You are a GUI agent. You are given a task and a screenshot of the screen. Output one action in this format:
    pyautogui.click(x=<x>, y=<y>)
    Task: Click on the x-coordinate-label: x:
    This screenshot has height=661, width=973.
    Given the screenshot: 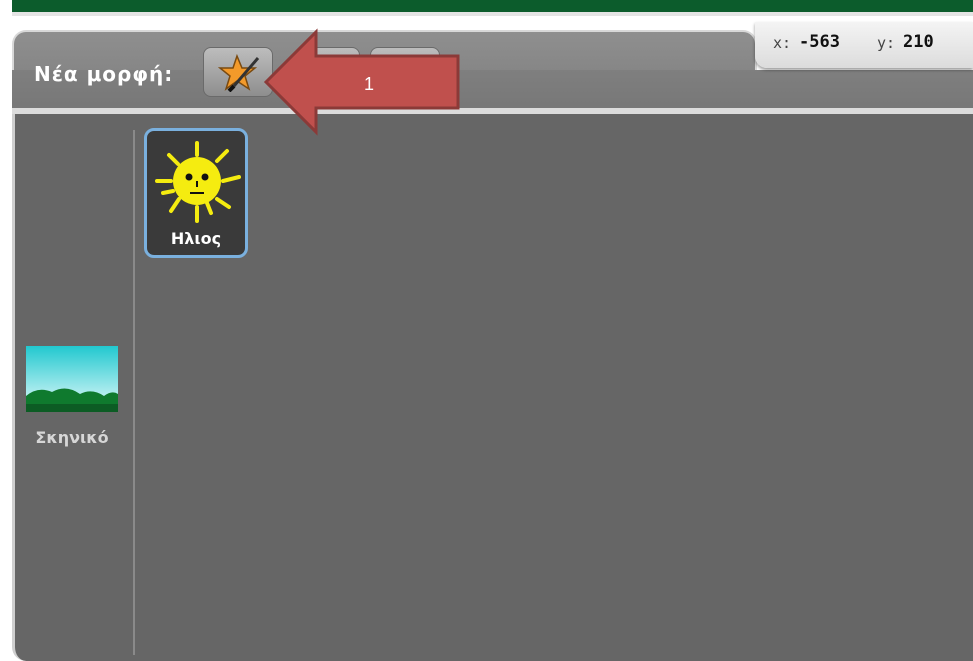 What is the action you would take?
    pyautogui.click(x=782, y=43)
    